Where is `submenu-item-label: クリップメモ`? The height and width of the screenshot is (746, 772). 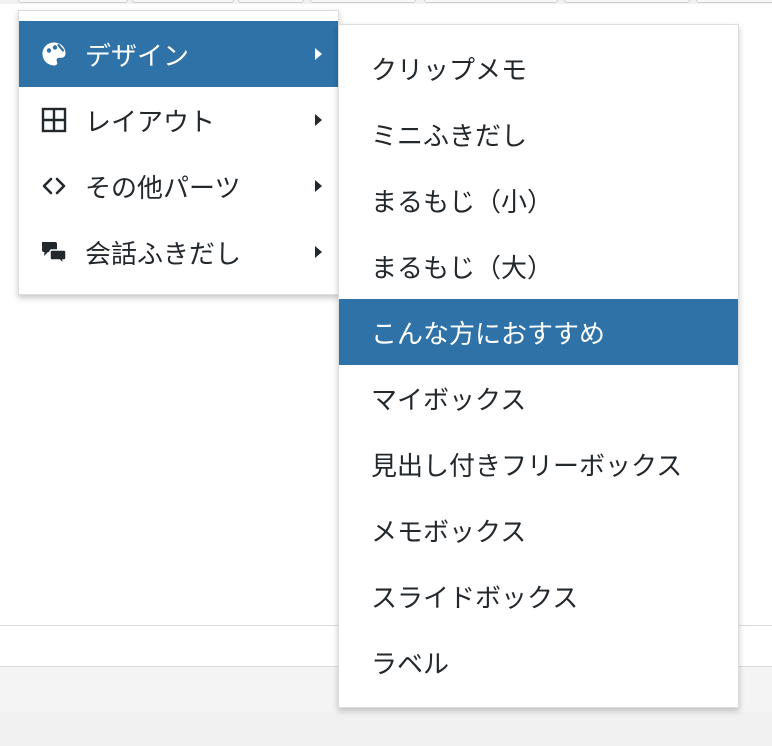 submenu-item-label: クリップメモ is located at coordinates (449, 70).